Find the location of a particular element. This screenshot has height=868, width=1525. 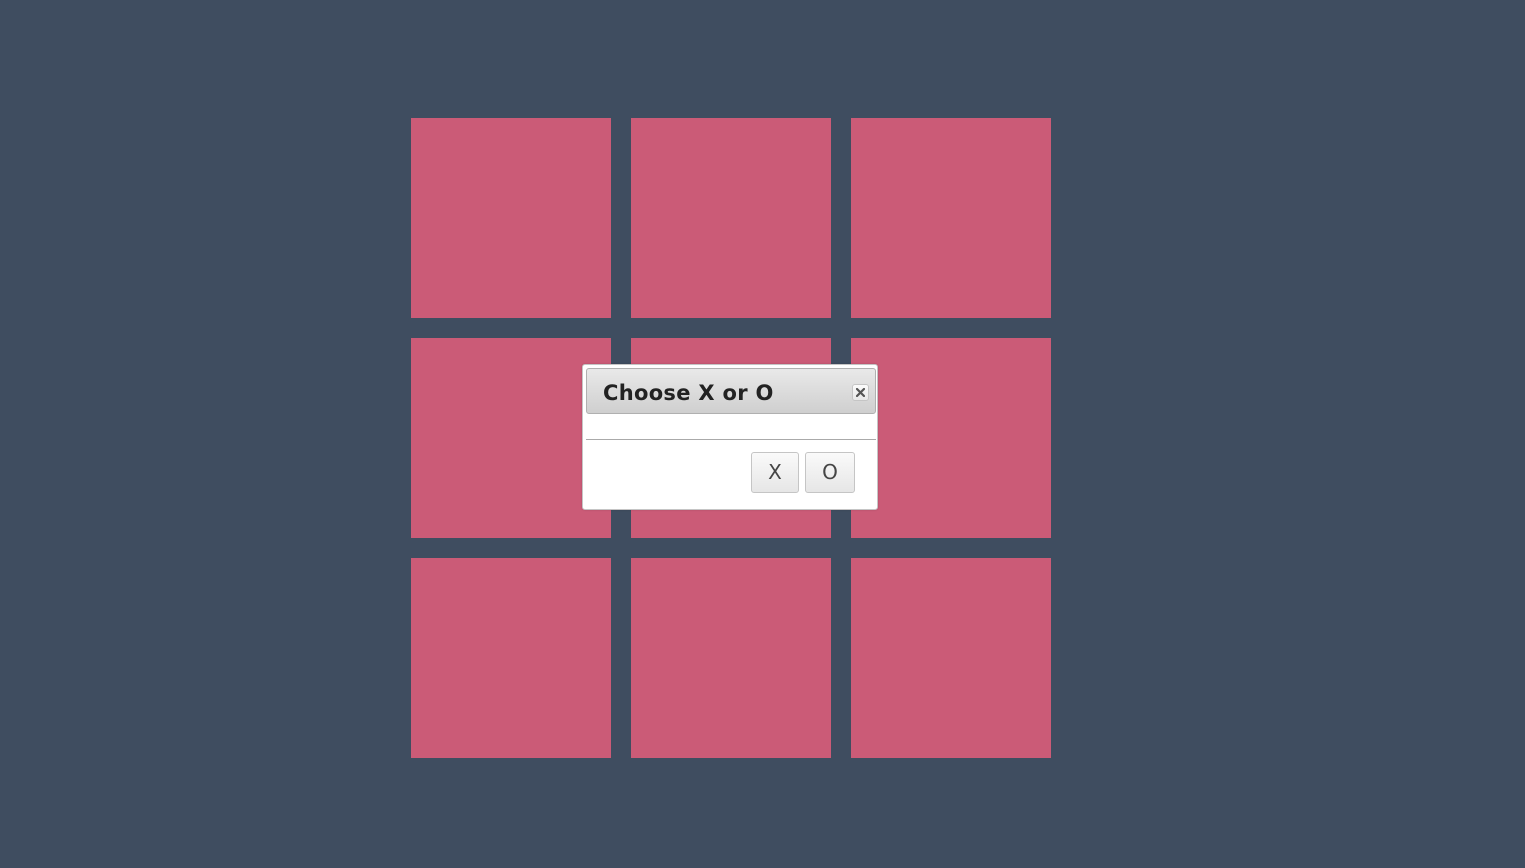

close-icon-glyph is located at coordinates (860, 392).